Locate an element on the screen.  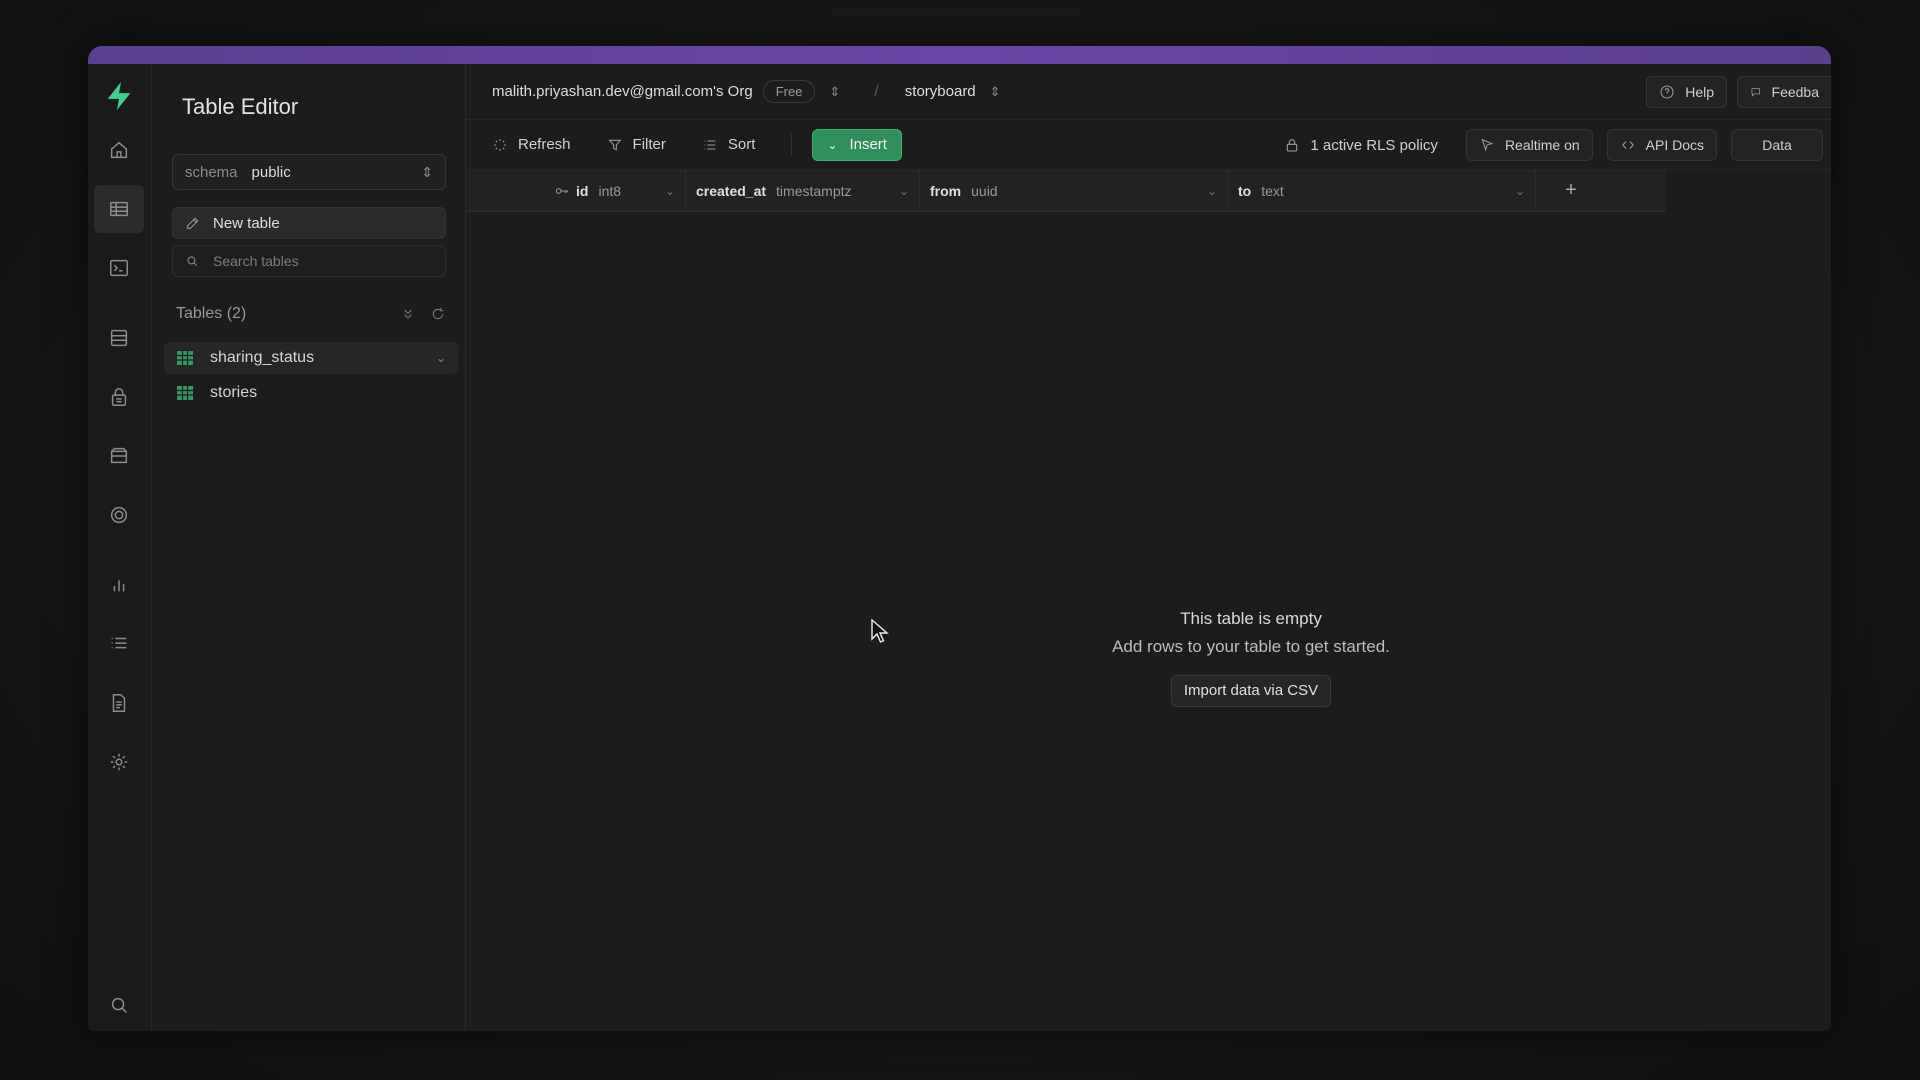
edit-icon is located at coordinates (193, 223).